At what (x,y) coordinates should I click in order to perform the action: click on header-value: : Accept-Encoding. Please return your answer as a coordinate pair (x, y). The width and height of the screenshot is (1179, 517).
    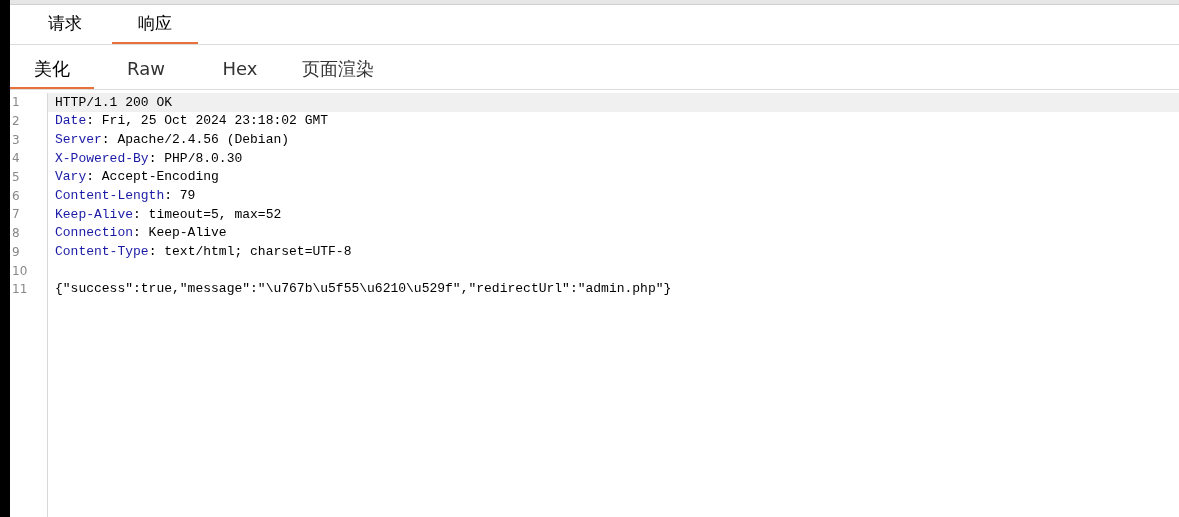
    Looking at the image, I should click on (152, 177).